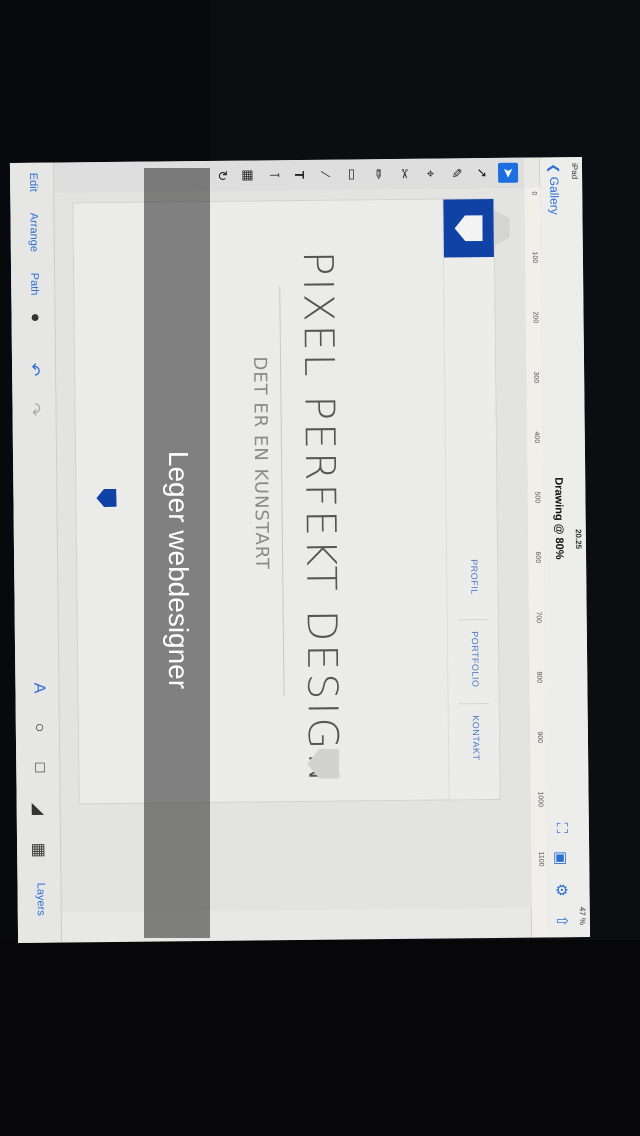 This screenshot has height=1136, width=640. Describe the element at coordinates (39, 728) in the screenshot. I see `gradient-icon: ○` at that location.